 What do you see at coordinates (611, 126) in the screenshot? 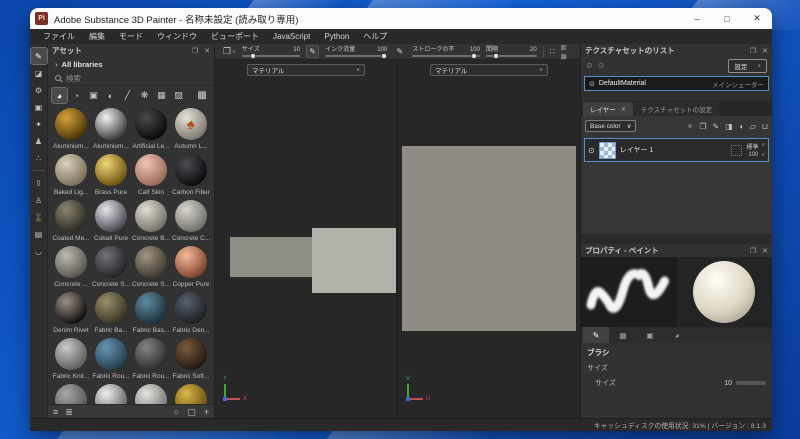
I see `channel-dropdown: Base color ∨` at bounding box center [611, 126].